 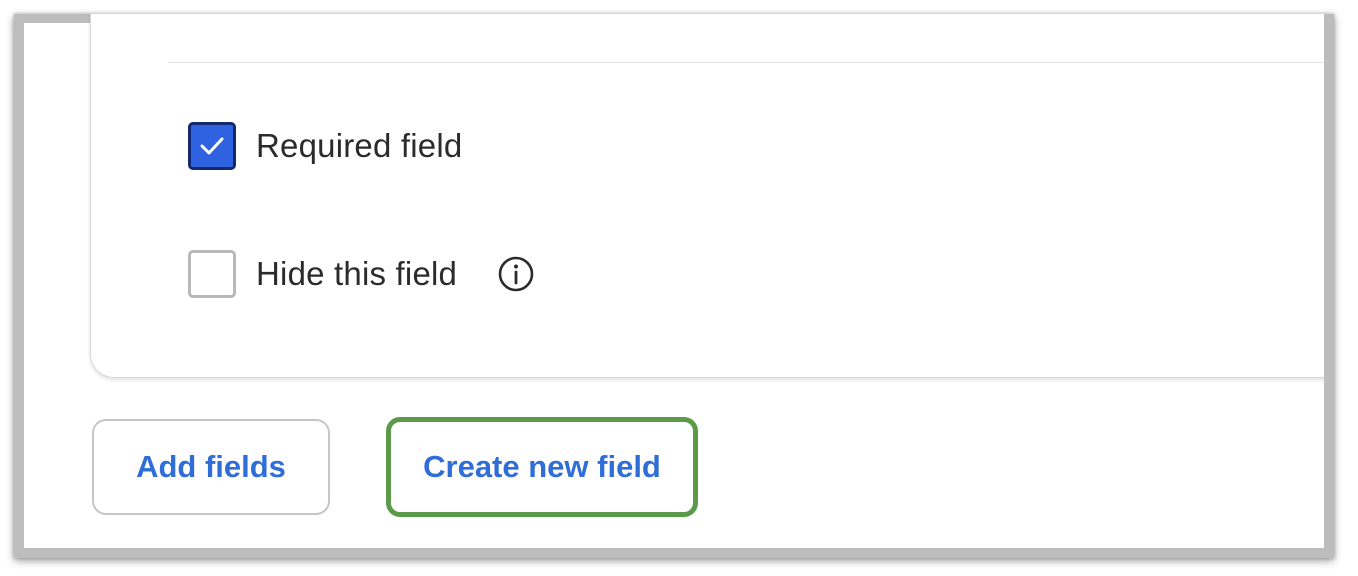 What do you see at coordinates (212, 274) in the screenshot?
I see `hide-field-checkbox` at bounding box center [212, 274].